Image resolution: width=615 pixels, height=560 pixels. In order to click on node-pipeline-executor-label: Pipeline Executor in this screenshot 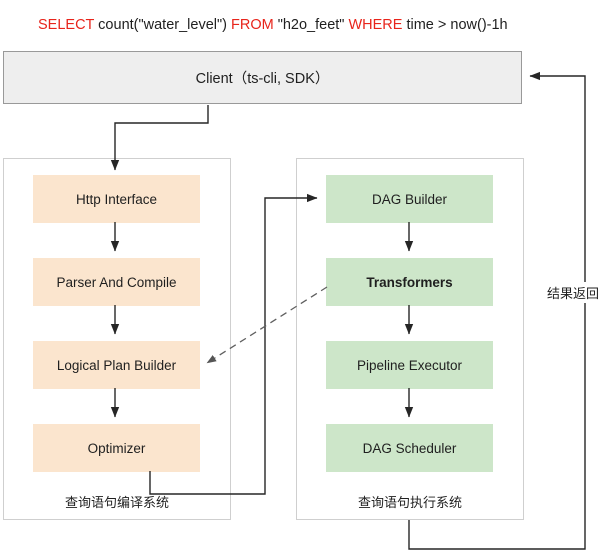, I will do `click(409, 365)`.